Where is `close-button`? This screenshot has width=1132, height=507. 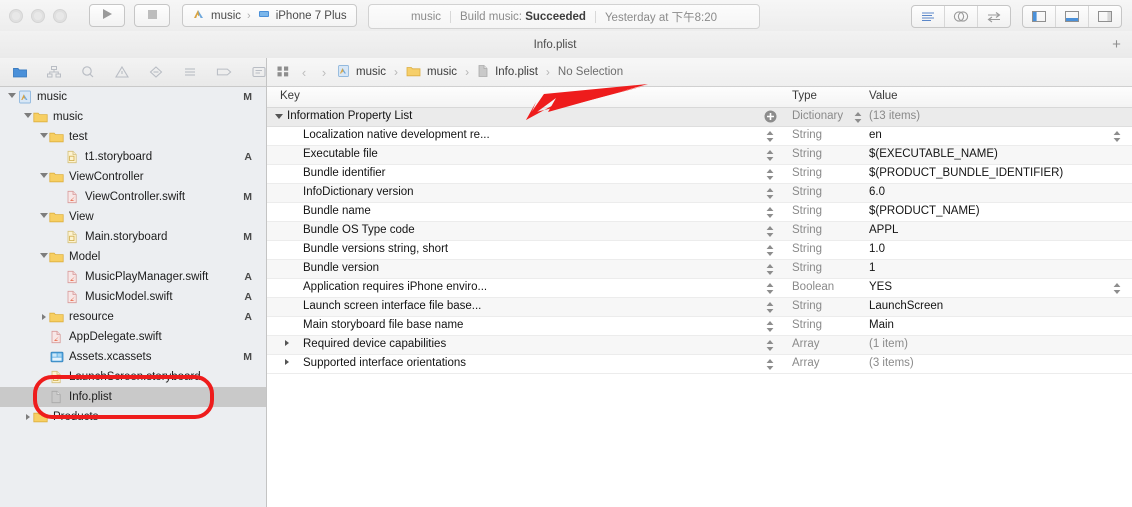 close-button is located at coordinates (16, 15).